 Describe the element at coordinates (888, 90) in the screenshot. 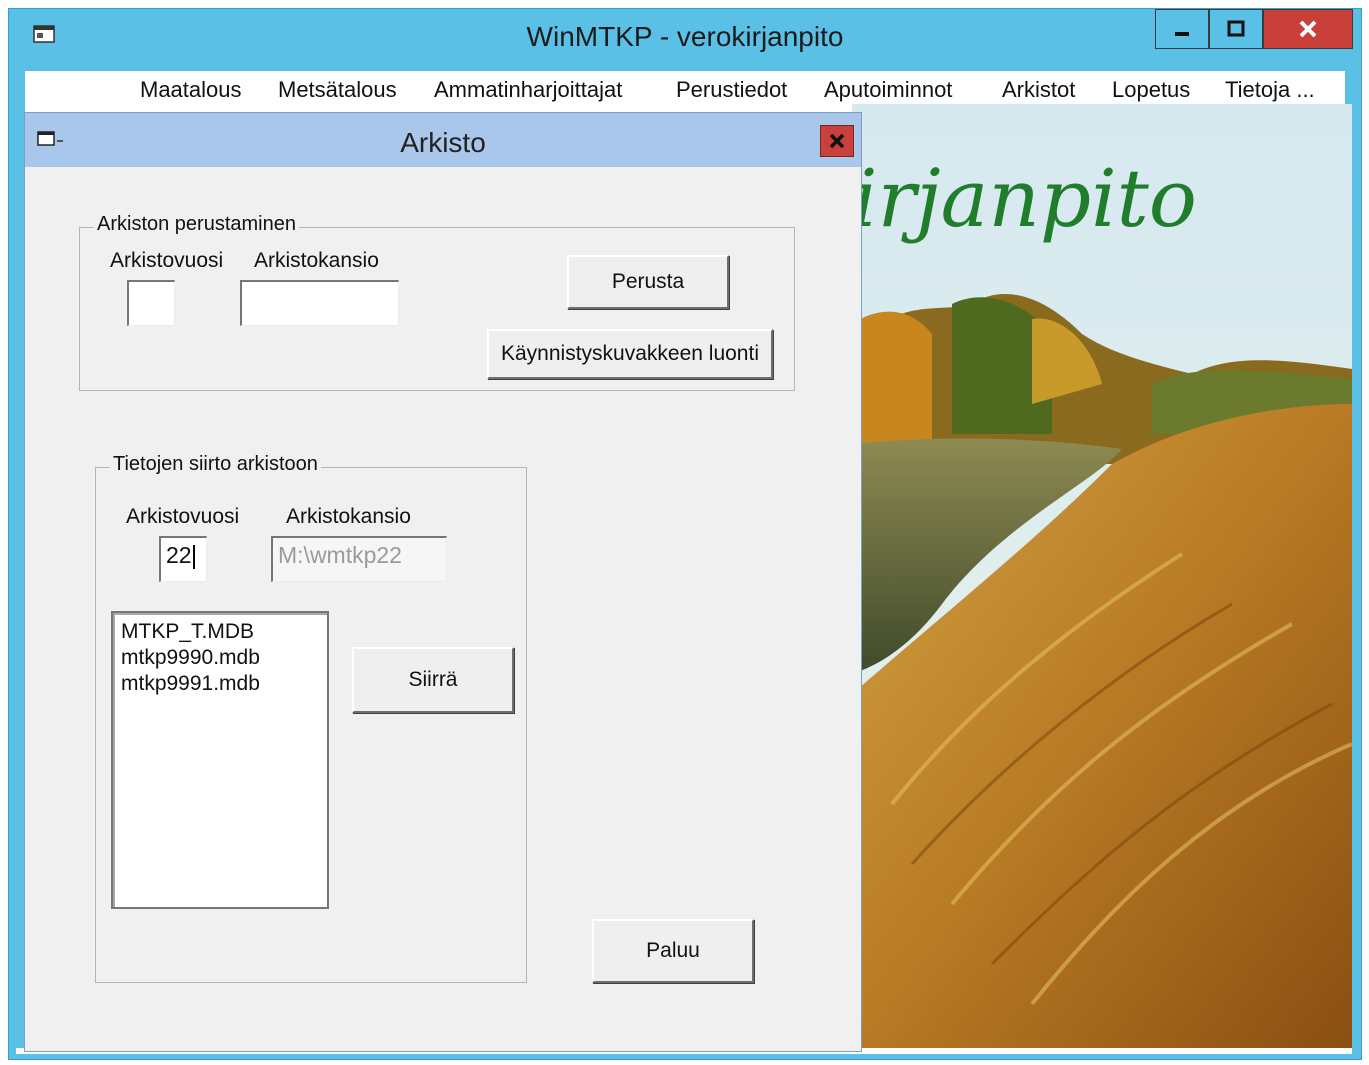

I see `menu-aputoiminnot: Aputoiminnot` at that location.